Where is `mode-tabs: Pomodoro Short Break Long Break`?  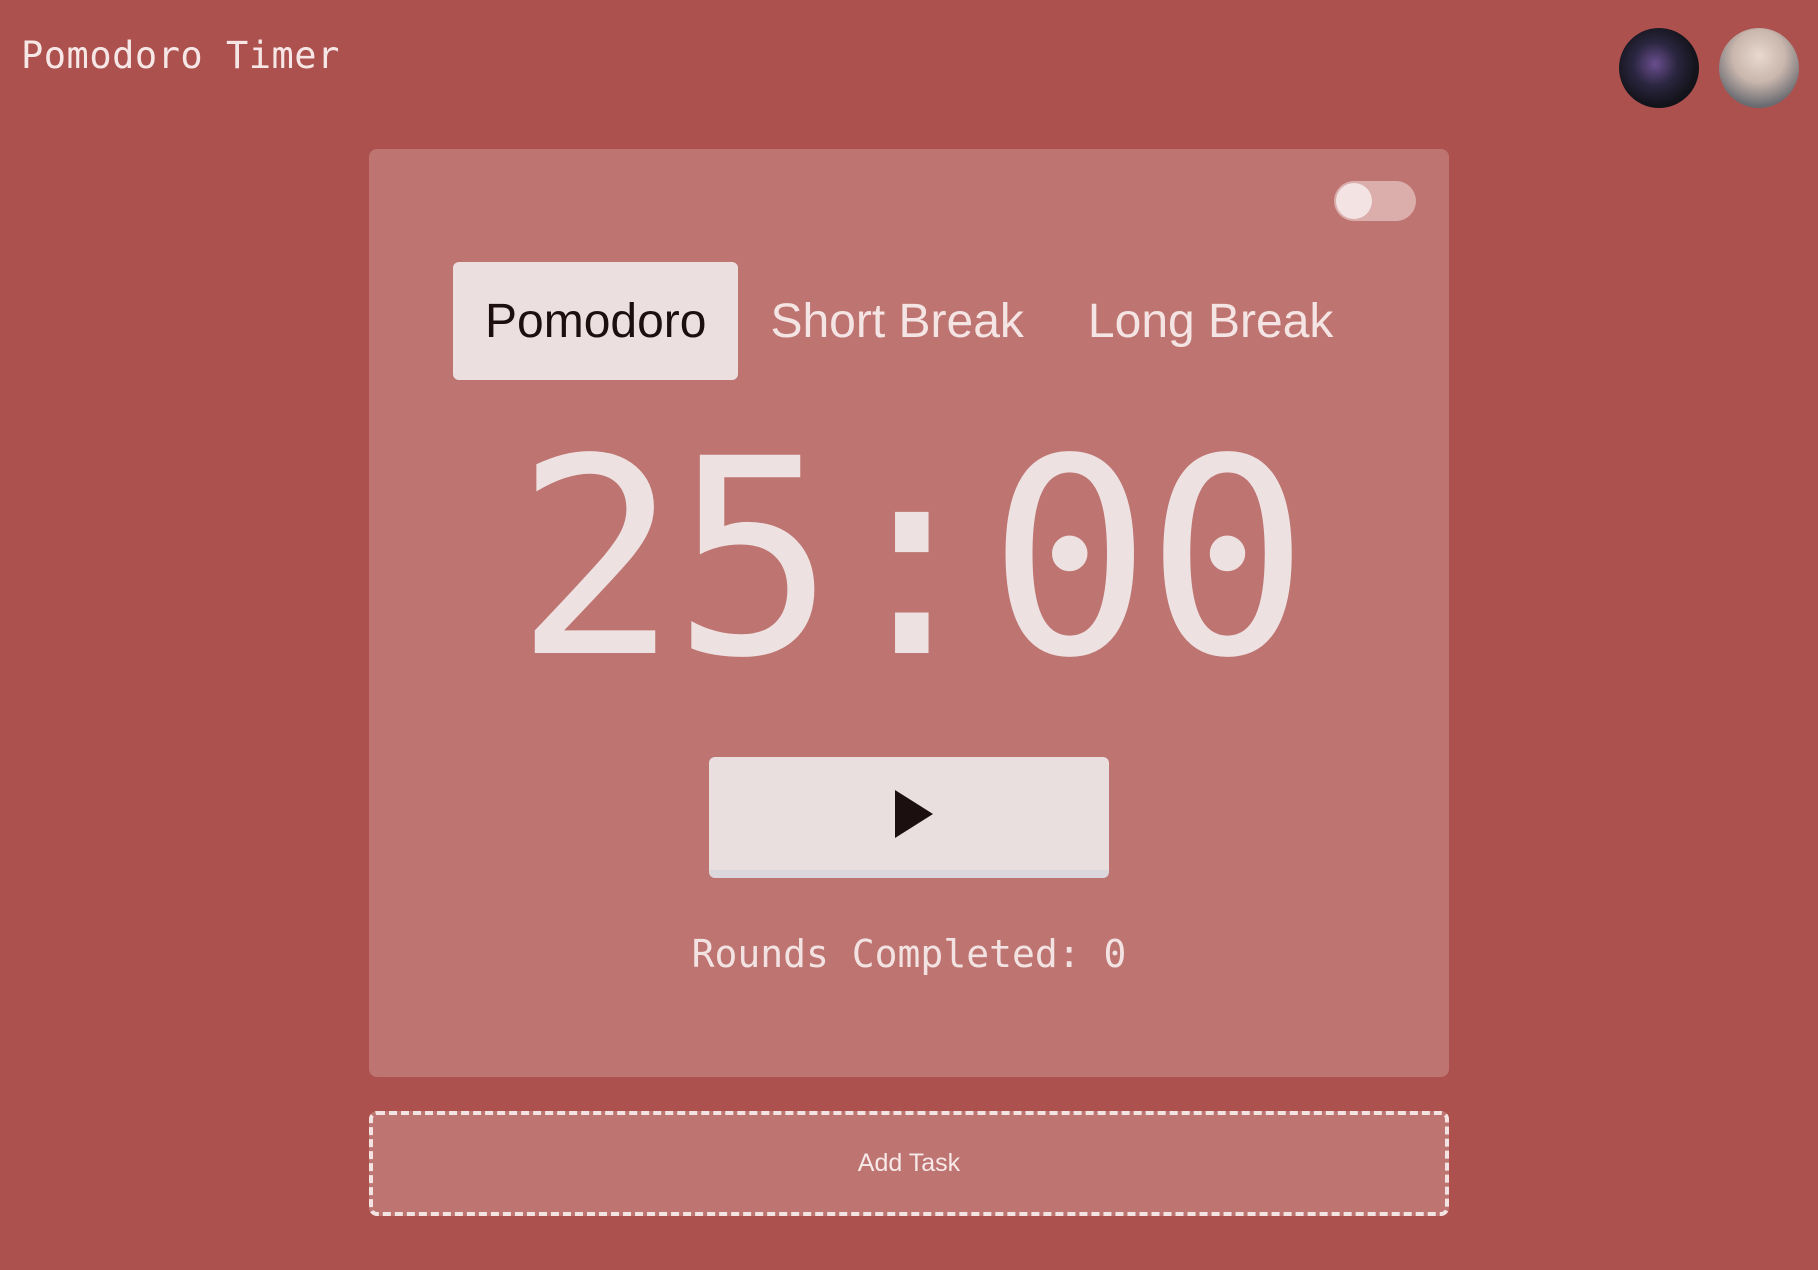 mode-tabs: Pomodoro Short Break Long Break is located at coordinates (909, 321).